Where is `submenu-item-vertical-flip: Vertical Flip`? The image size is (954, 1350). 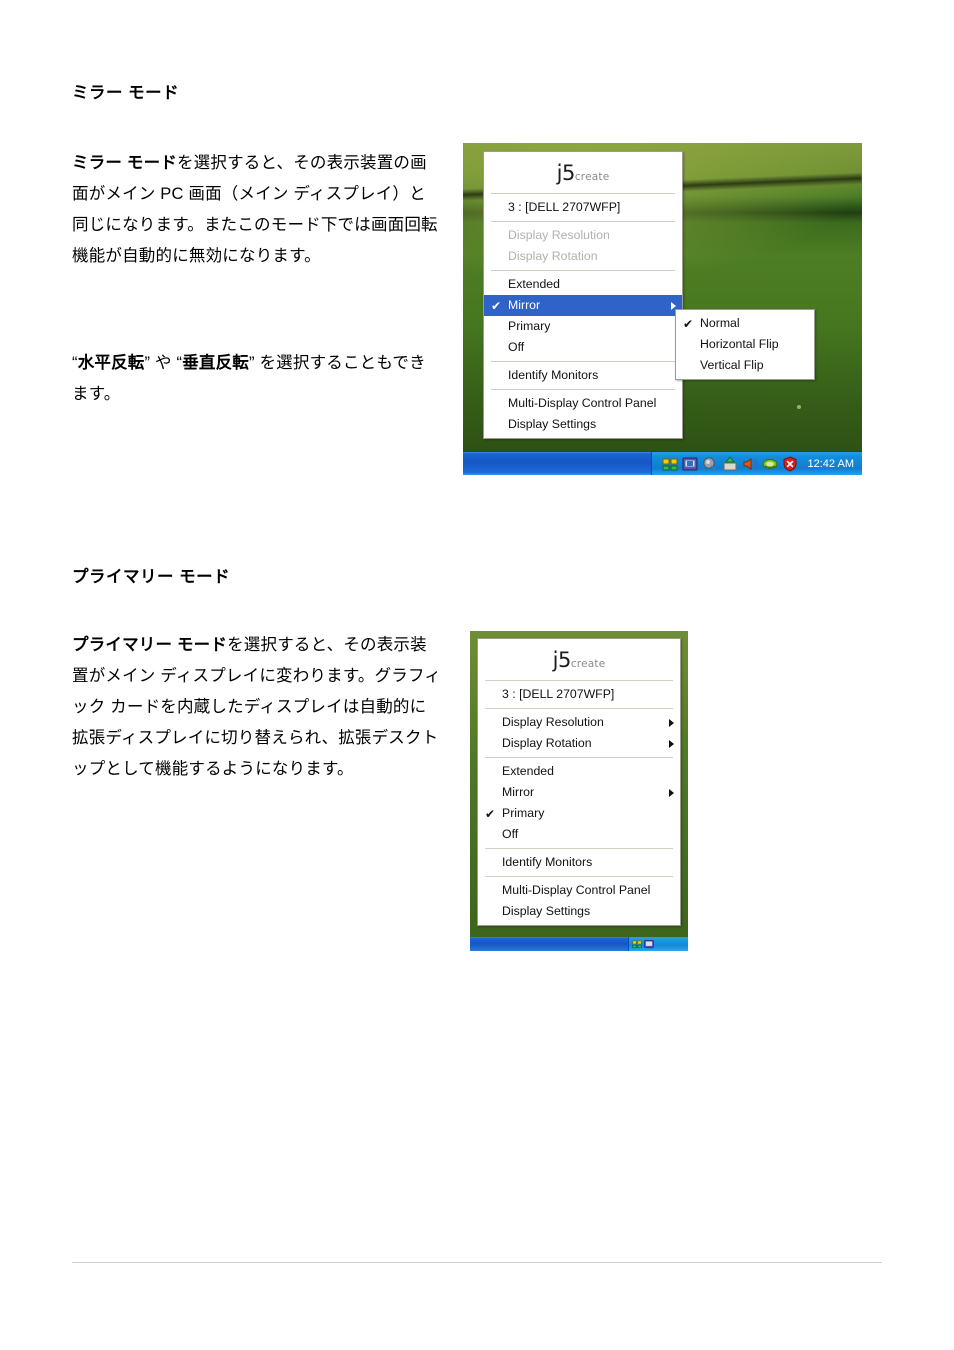 submenu-item-vertical-flip: Vertical Flip is located at coordinates (745, 365).